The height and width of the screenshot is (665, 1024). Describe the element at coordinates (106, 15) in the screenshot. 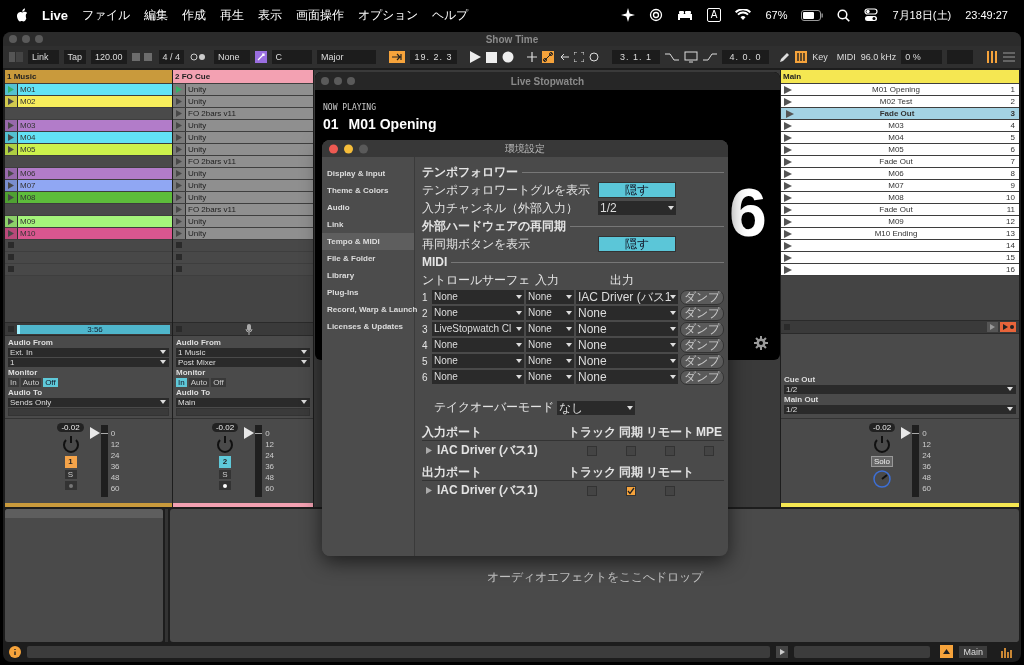

I see `menu-item: ファイル` at that location.